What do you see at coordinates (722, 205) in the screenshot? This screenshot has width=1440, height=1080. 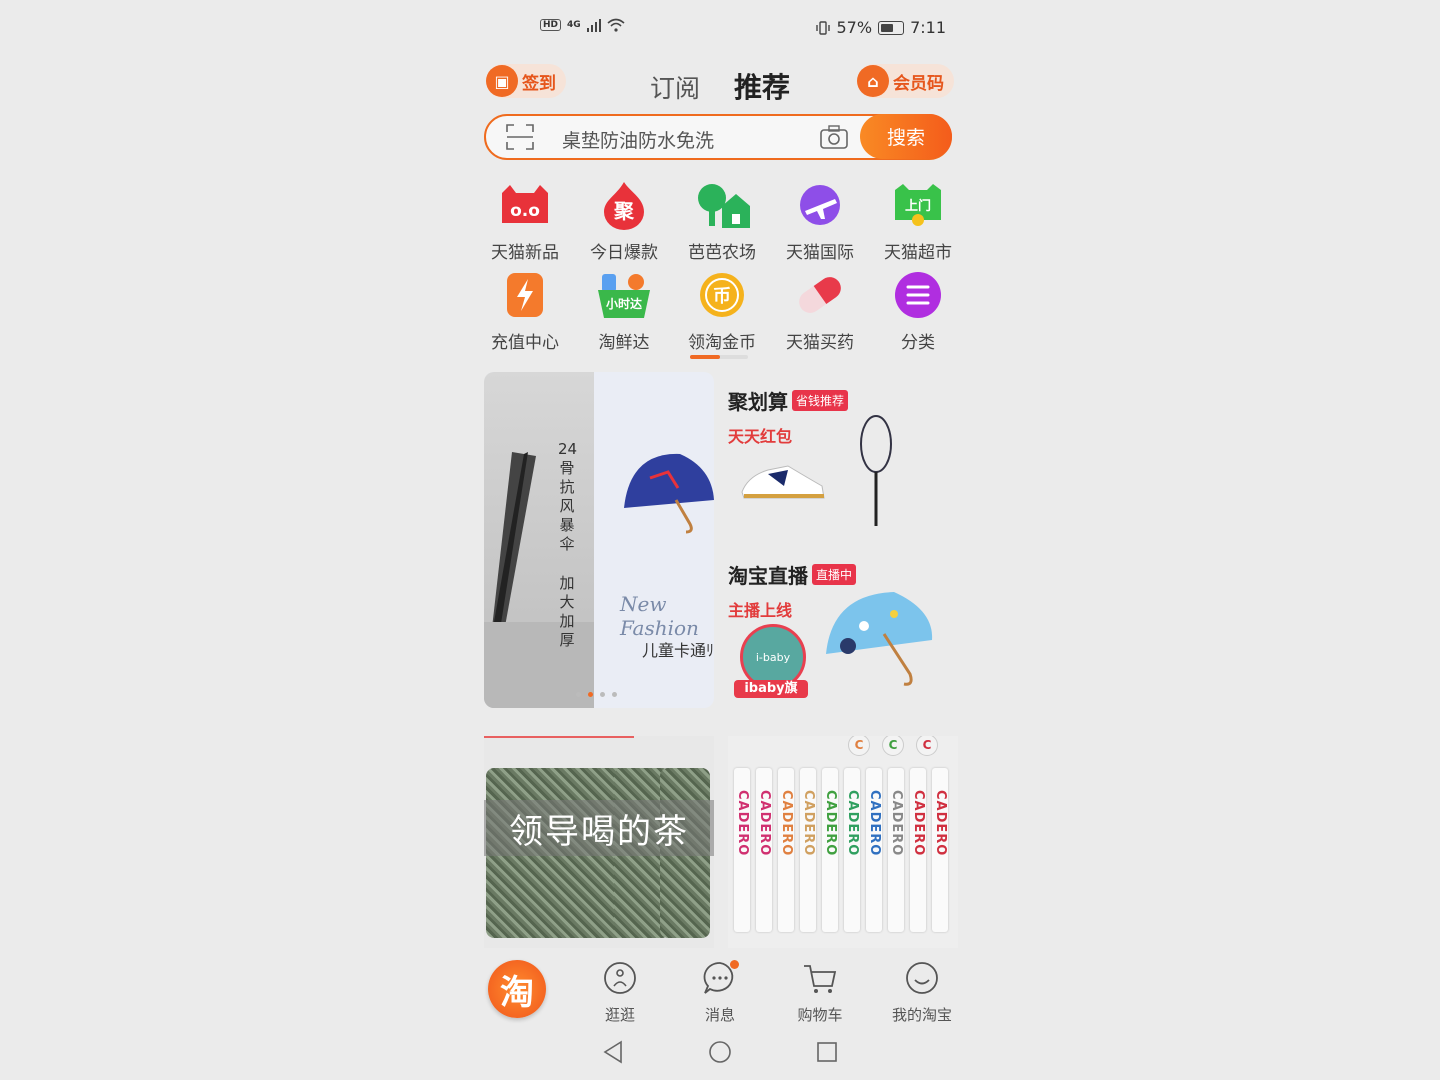 I see `farm-tree-icon` at bounding box center [722, 205].